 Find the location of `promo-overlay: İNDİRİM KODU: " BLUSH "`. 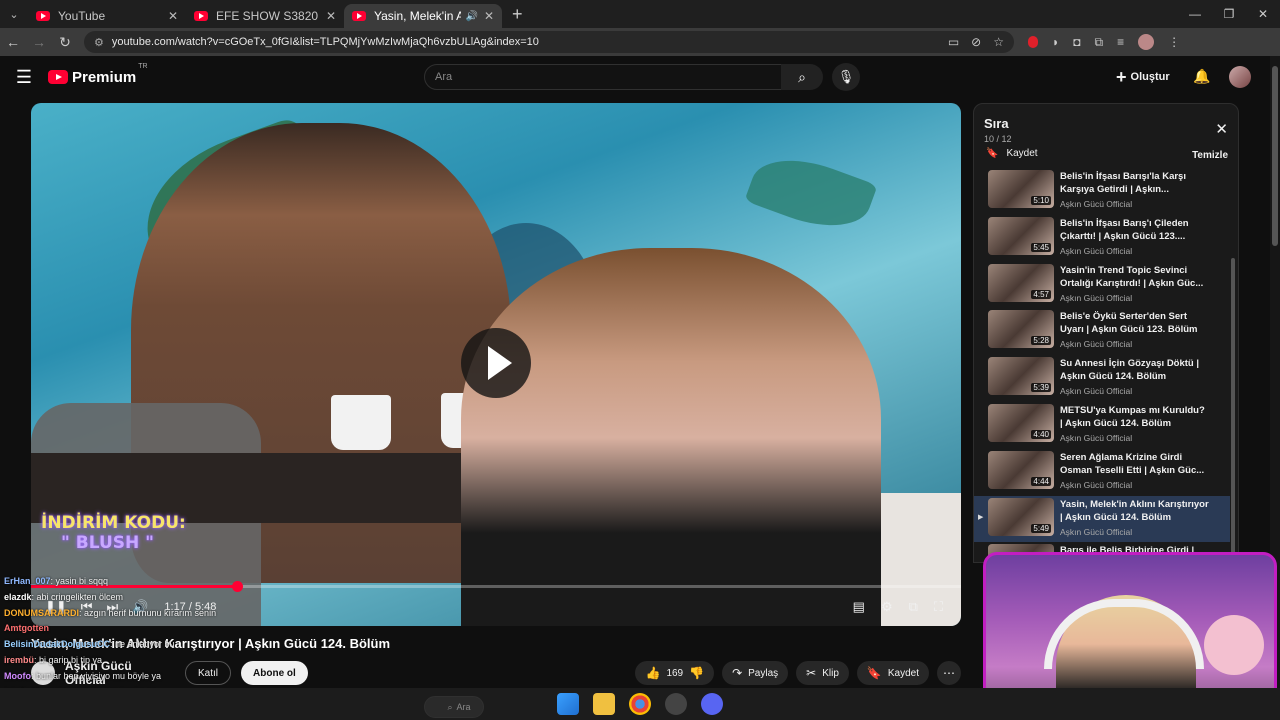

promo-overlay: İNDİRİM KODU: " BLUSH " is located at coordinates (113, 533).